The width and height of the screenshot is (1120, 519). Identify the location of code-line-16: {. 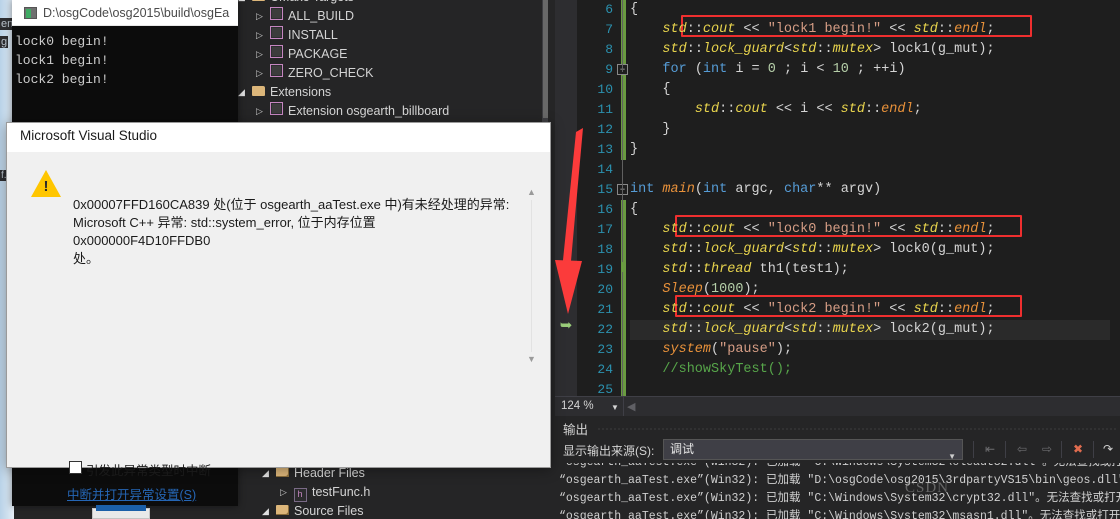
(634, 210).